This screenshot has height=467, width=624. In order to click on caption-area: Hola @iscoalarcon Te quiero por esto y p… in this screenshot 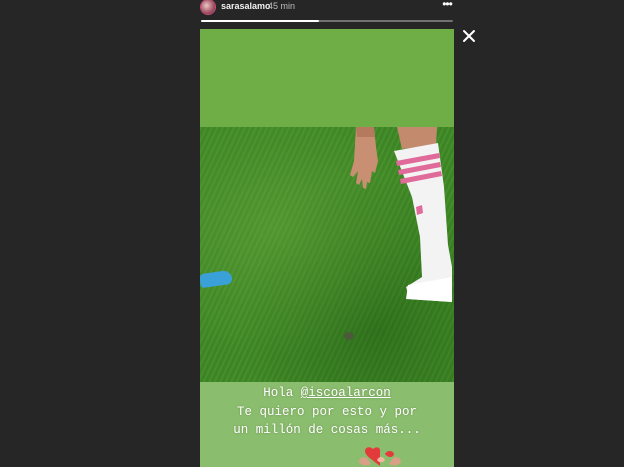, I will do `click(327, 424)`.